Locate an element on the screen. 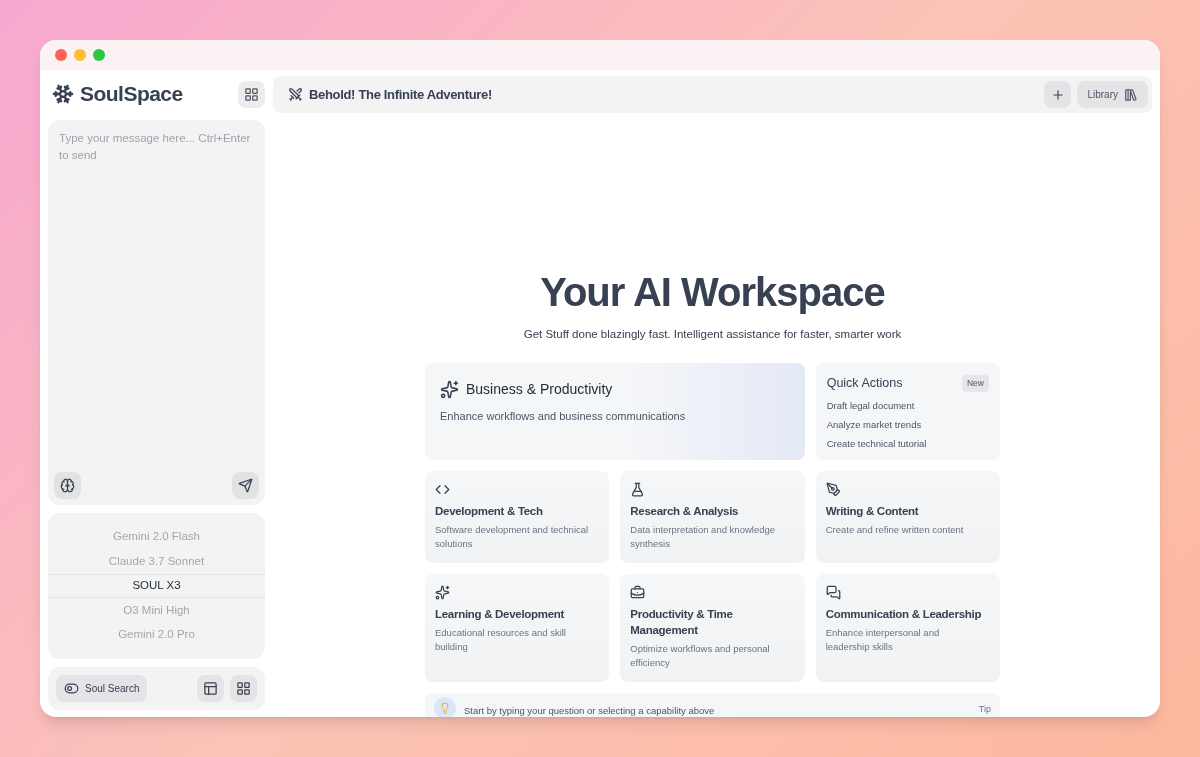 The height and width of the screenshot is (757, 1200). capability-description: Enhance interpersonal and leadership skills is located at coordinates (883, 640).